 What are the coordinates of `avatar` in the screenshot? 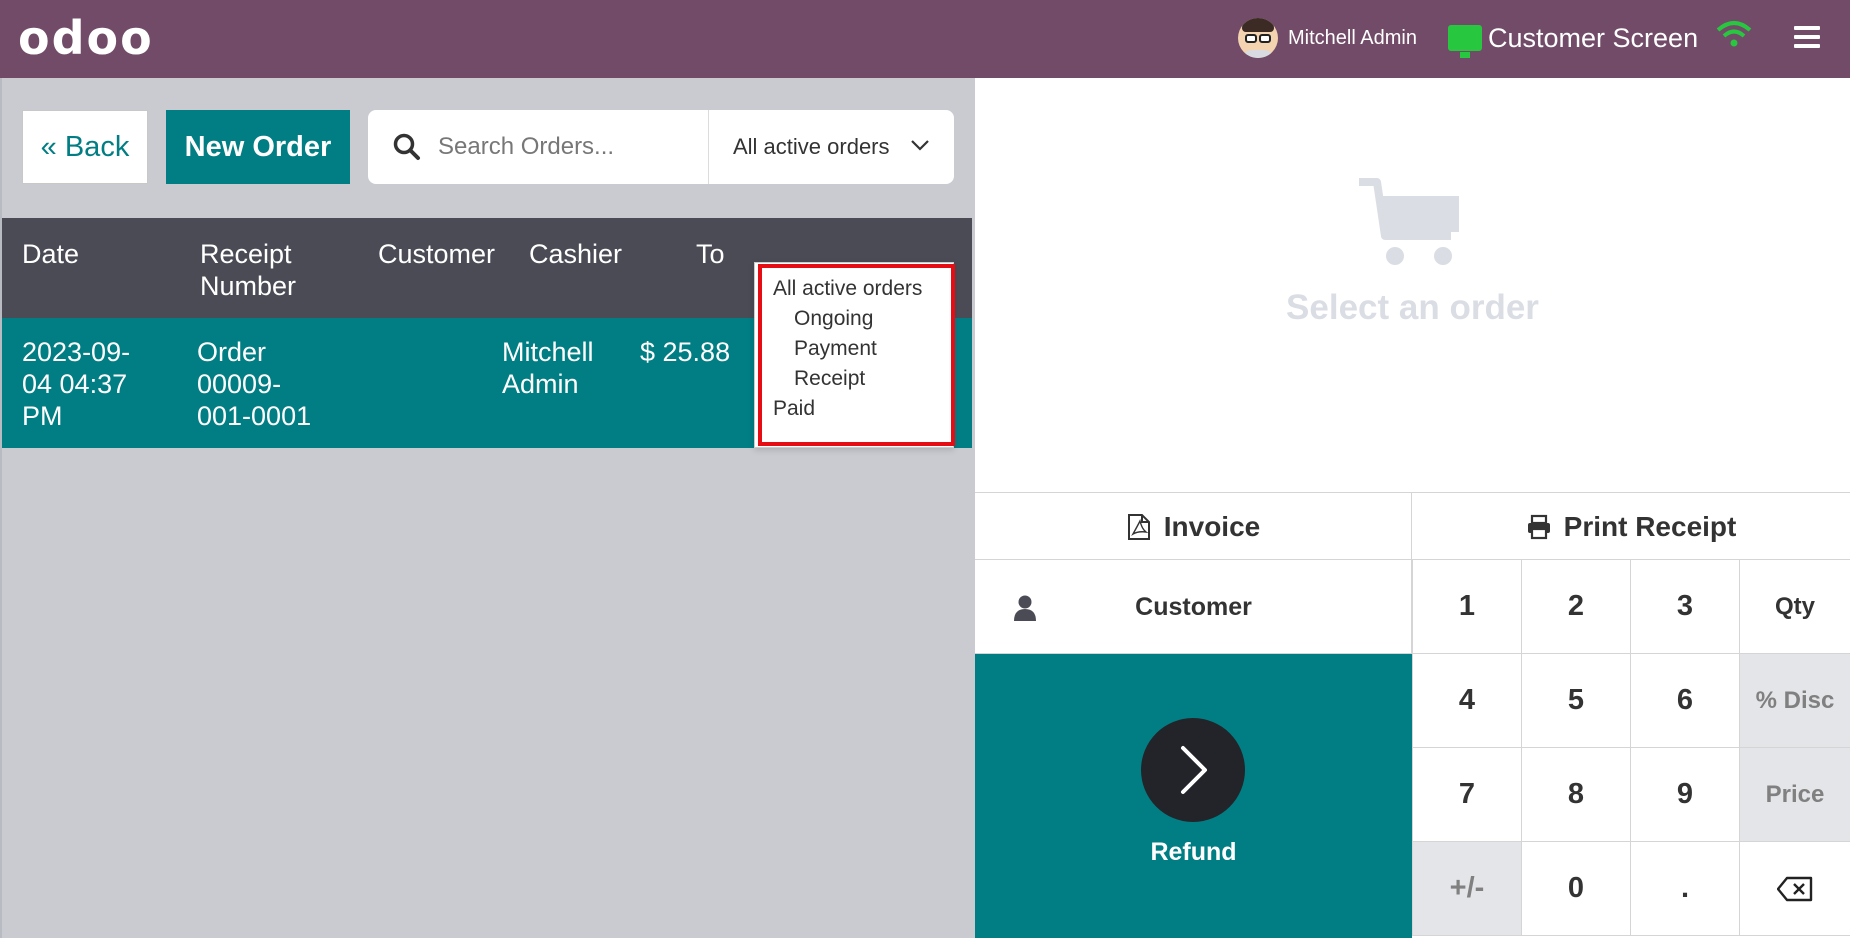 It's located at (1258, 38).